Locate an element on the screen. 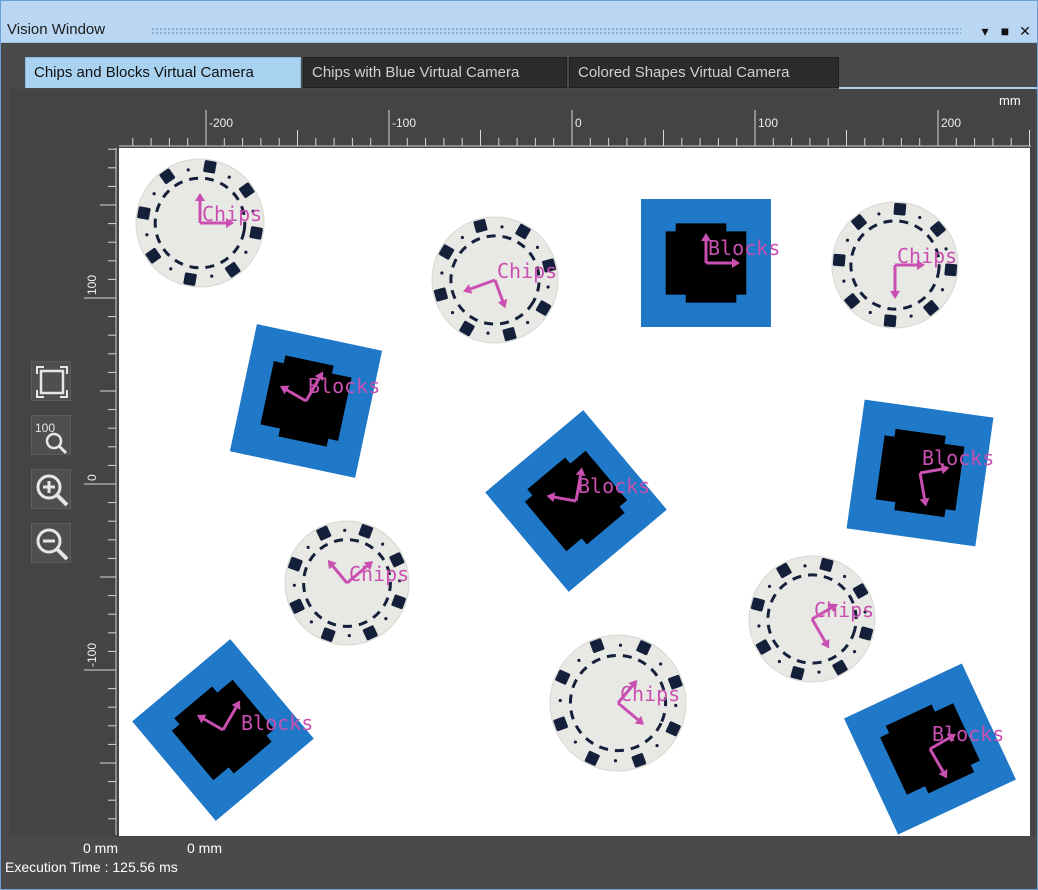 This screenshot has width=1038, height=890. ruler-label-h: -100 is located at coordinates (404, 123).